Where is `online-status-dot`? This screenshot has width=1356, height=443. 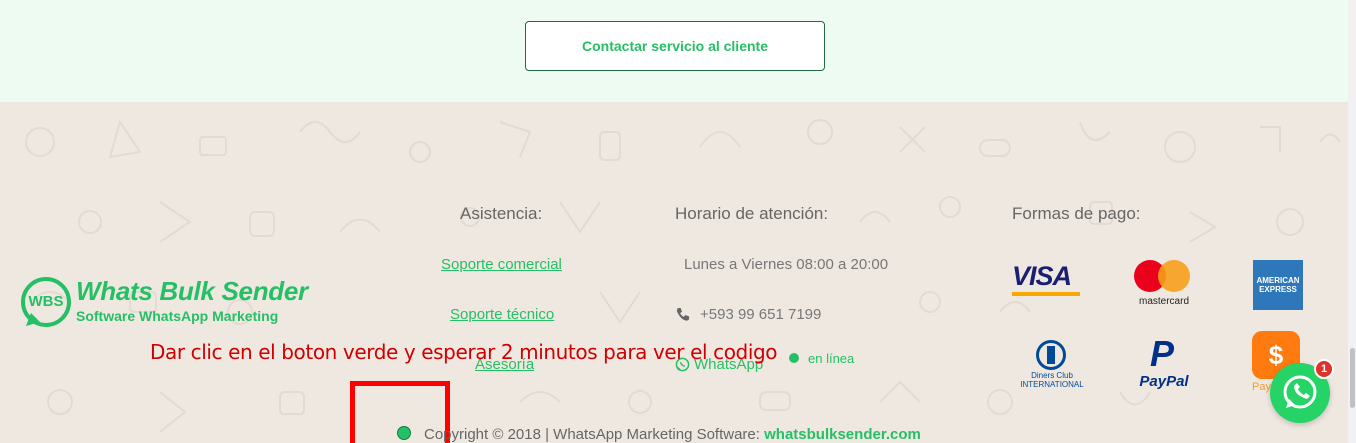
online-status-dot is located at coordinates (794, 358).